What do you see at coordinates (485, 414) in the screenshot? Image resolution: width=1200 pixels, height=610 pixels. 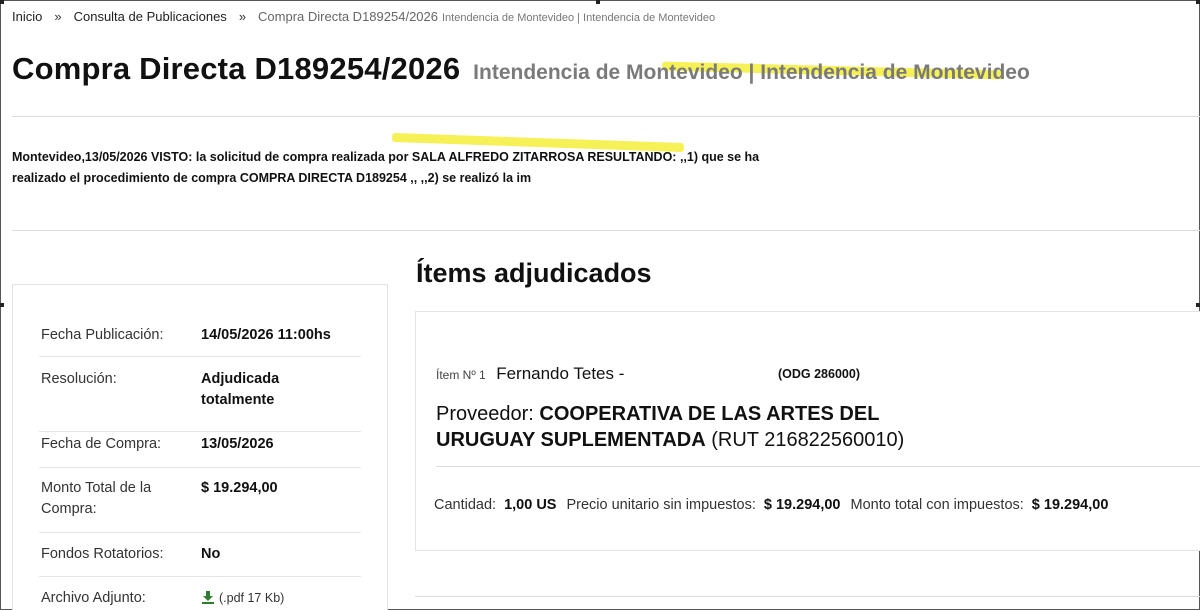 I see `provider-label: Proveedor:` at bounding box center [485, 414].